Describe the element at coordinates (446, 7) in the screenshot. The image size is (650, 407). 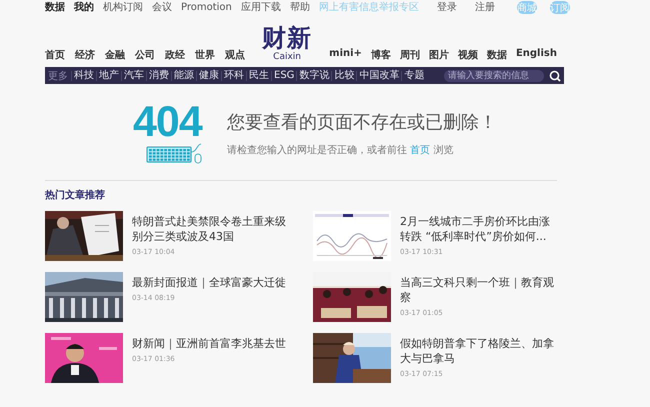
I see `login-link: 登录` at that location.